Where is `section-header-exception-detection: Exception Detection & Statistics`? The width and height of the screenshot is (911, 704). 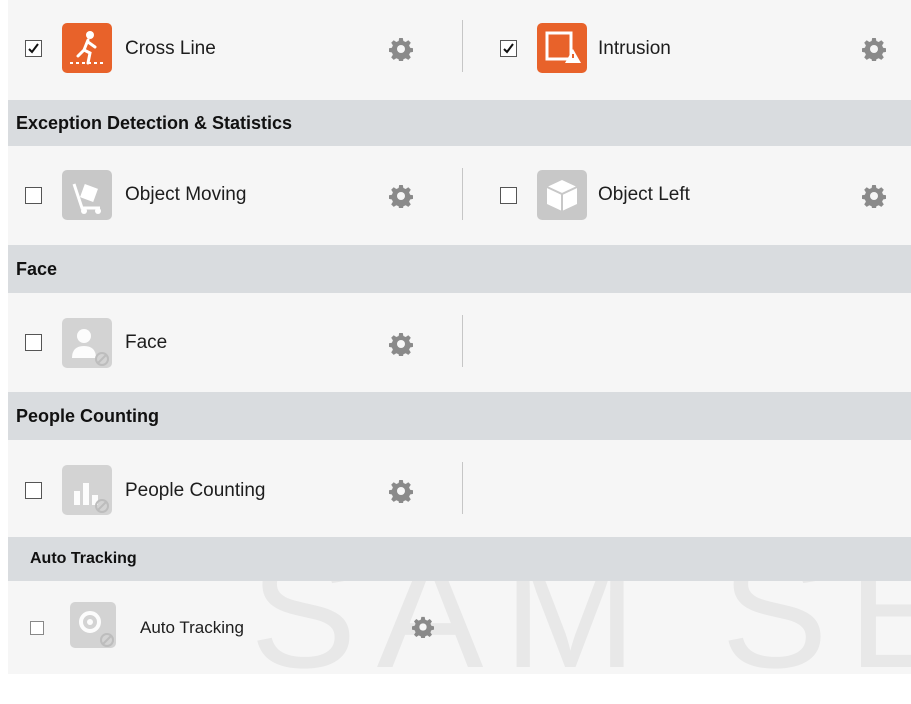 section-header-exception-detection: Exception Detection & Statistics is located at coordinates (459, 123).